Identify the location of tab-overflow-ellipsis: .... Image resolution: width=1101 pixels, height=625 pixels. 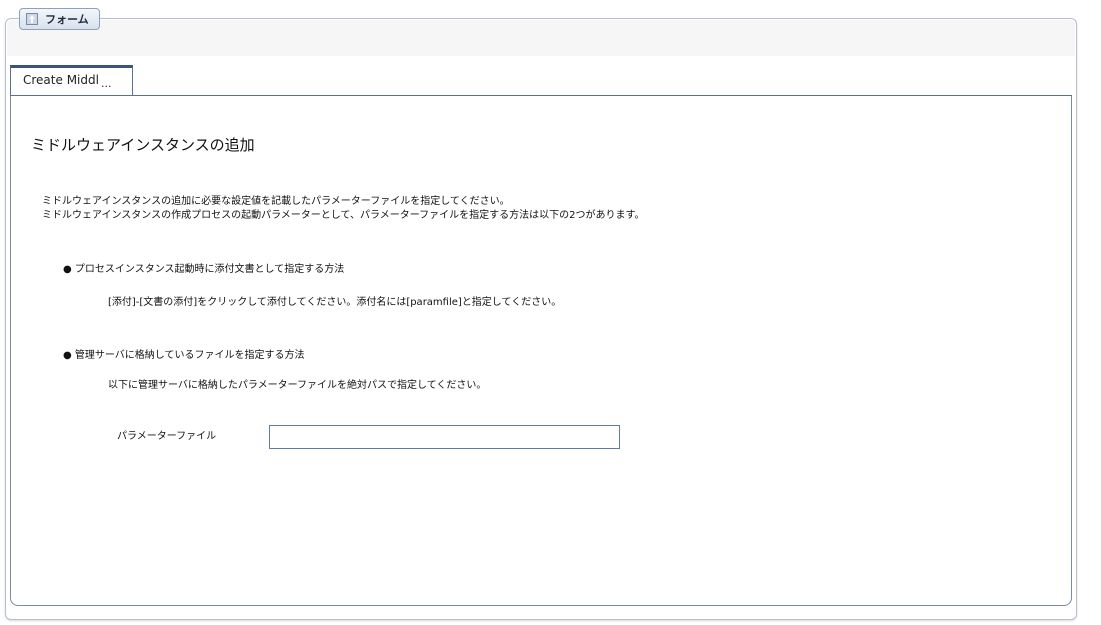
(106, 83).